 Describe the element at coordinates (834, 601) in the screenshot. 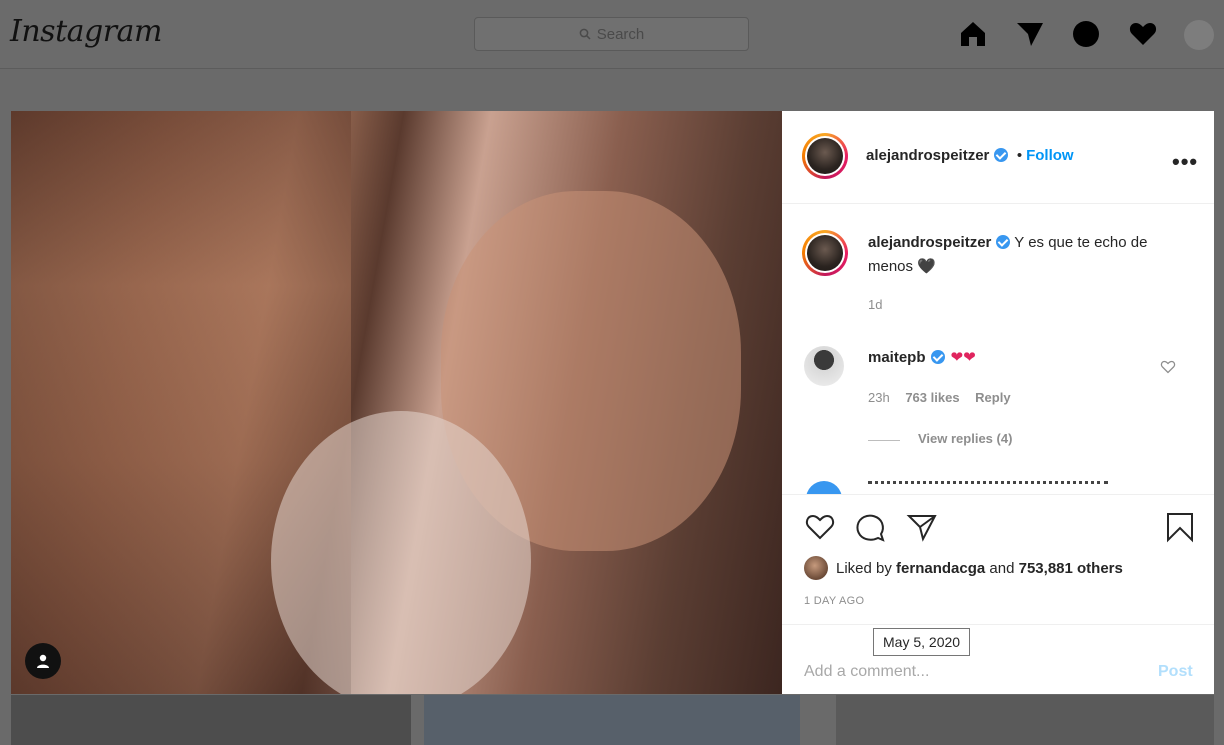

I see `post-time-ago: 1 DAY AGO` at that location.